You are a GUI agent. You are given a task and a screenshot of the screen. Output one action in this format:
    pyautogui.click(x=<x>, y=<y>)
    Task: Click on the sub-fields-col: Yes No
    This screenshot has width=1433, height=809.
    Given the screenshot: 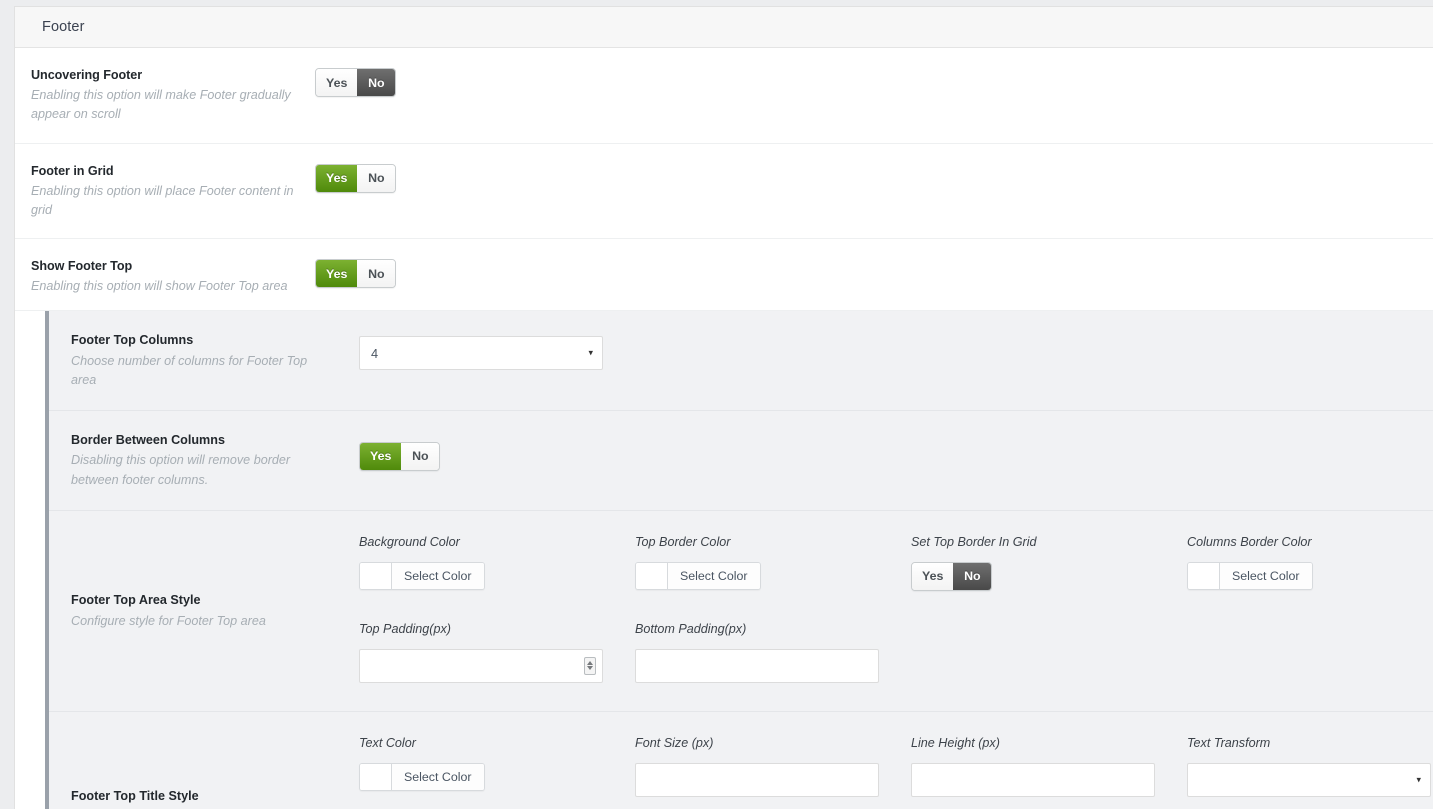 What is the action you would take?
    pyautogui.click(x=896, y=460)
    